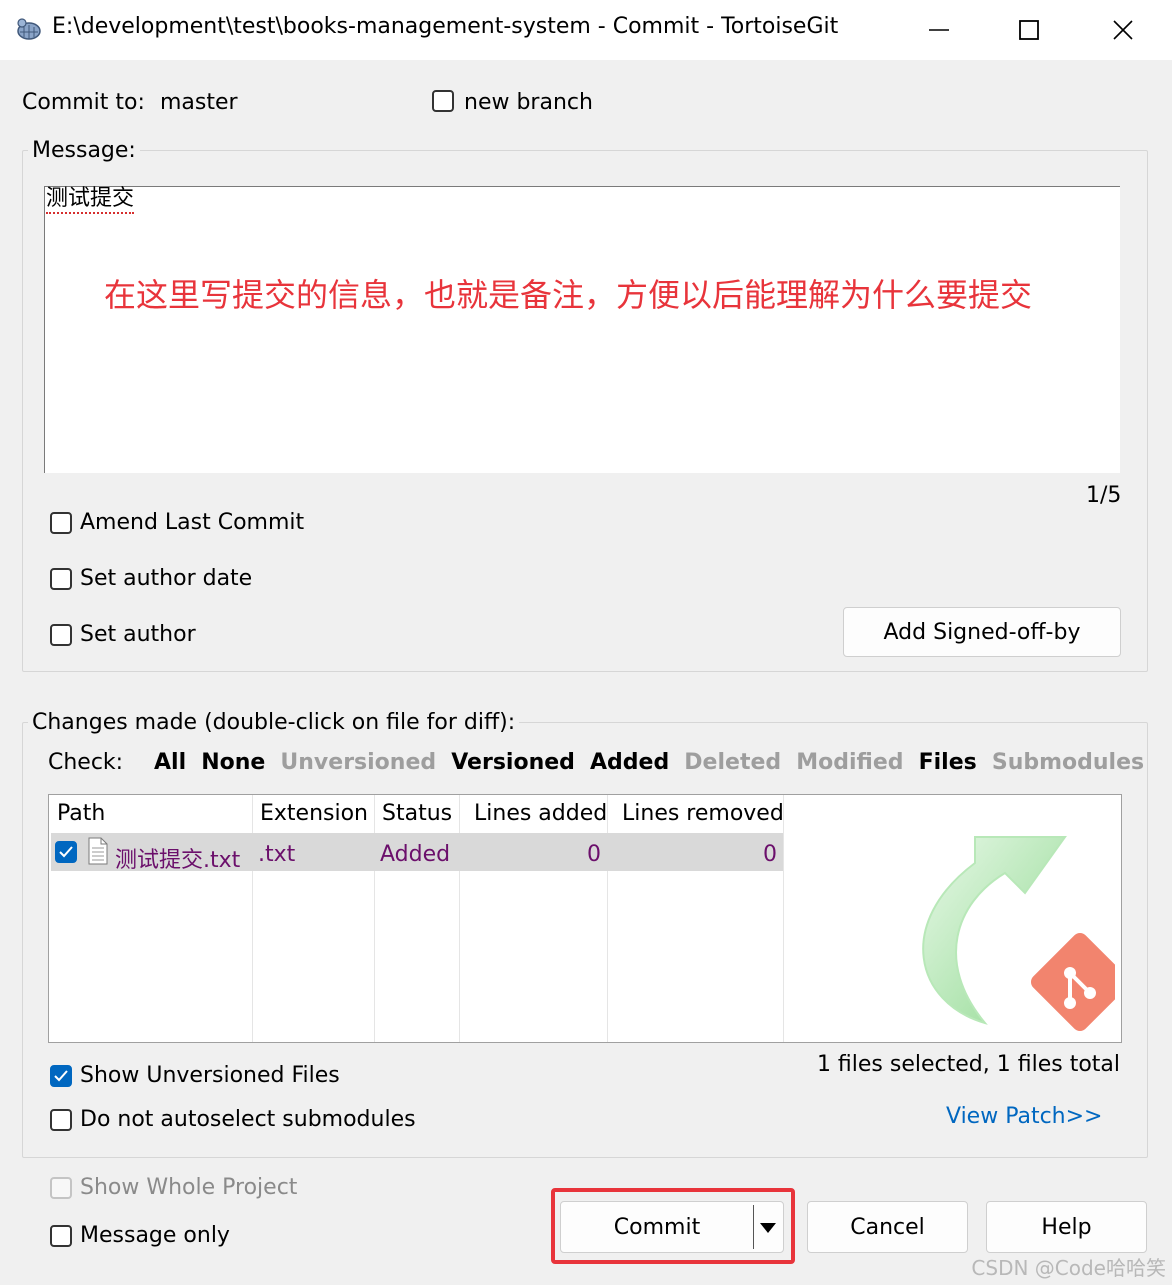 The height and width of the screenshot is (1285, 1172). Describe the element at coordinates (1066, 1227) in the screenshot. I see `help-button: Help` at that location.